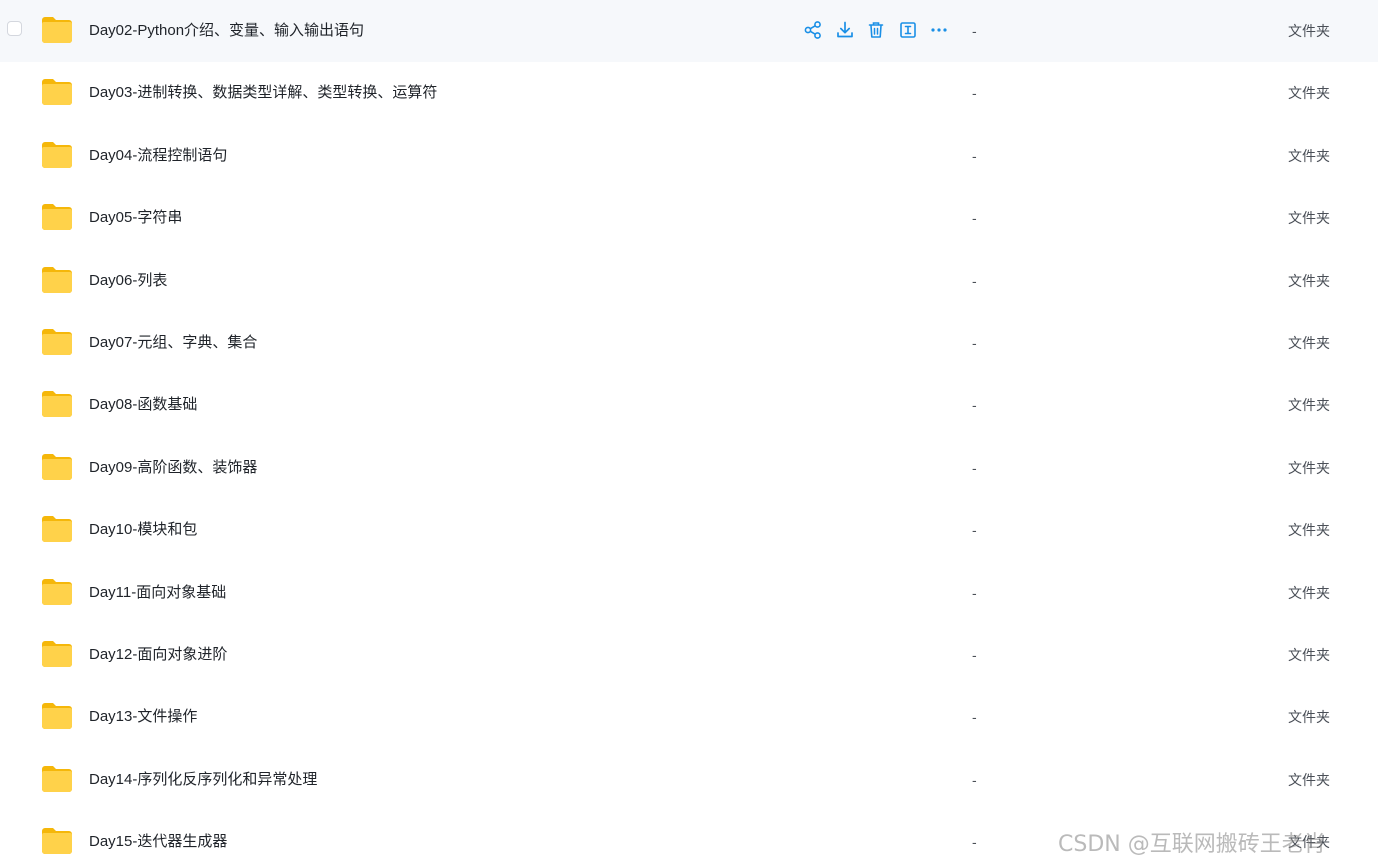 The height and width of the screenshot is (866, 1378). What do you see at coordinates (689, 281) in the screenshot?
I see `list-item: Day06-列表 - 文件夹` at bounding box center [689, 281].